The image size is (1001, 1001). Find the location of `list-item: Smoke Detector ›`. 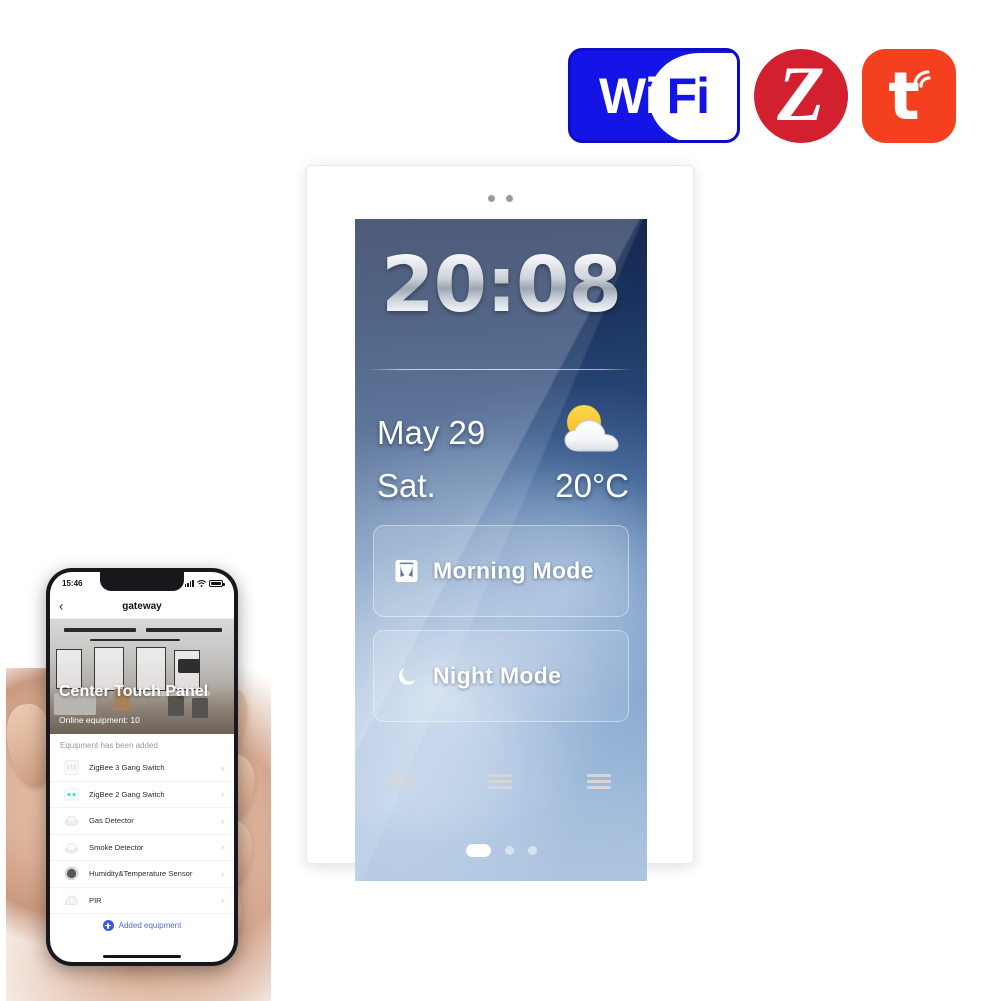

list-item: Smoke Detector › is located at coordinates (142, 847).